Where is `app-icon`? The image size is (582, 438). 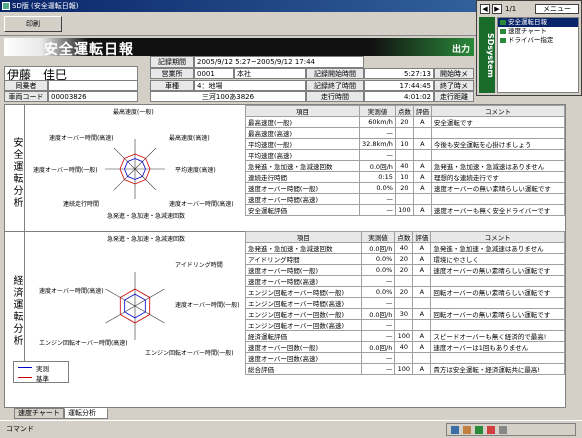
app-icon is located at coordinates (6, 6).